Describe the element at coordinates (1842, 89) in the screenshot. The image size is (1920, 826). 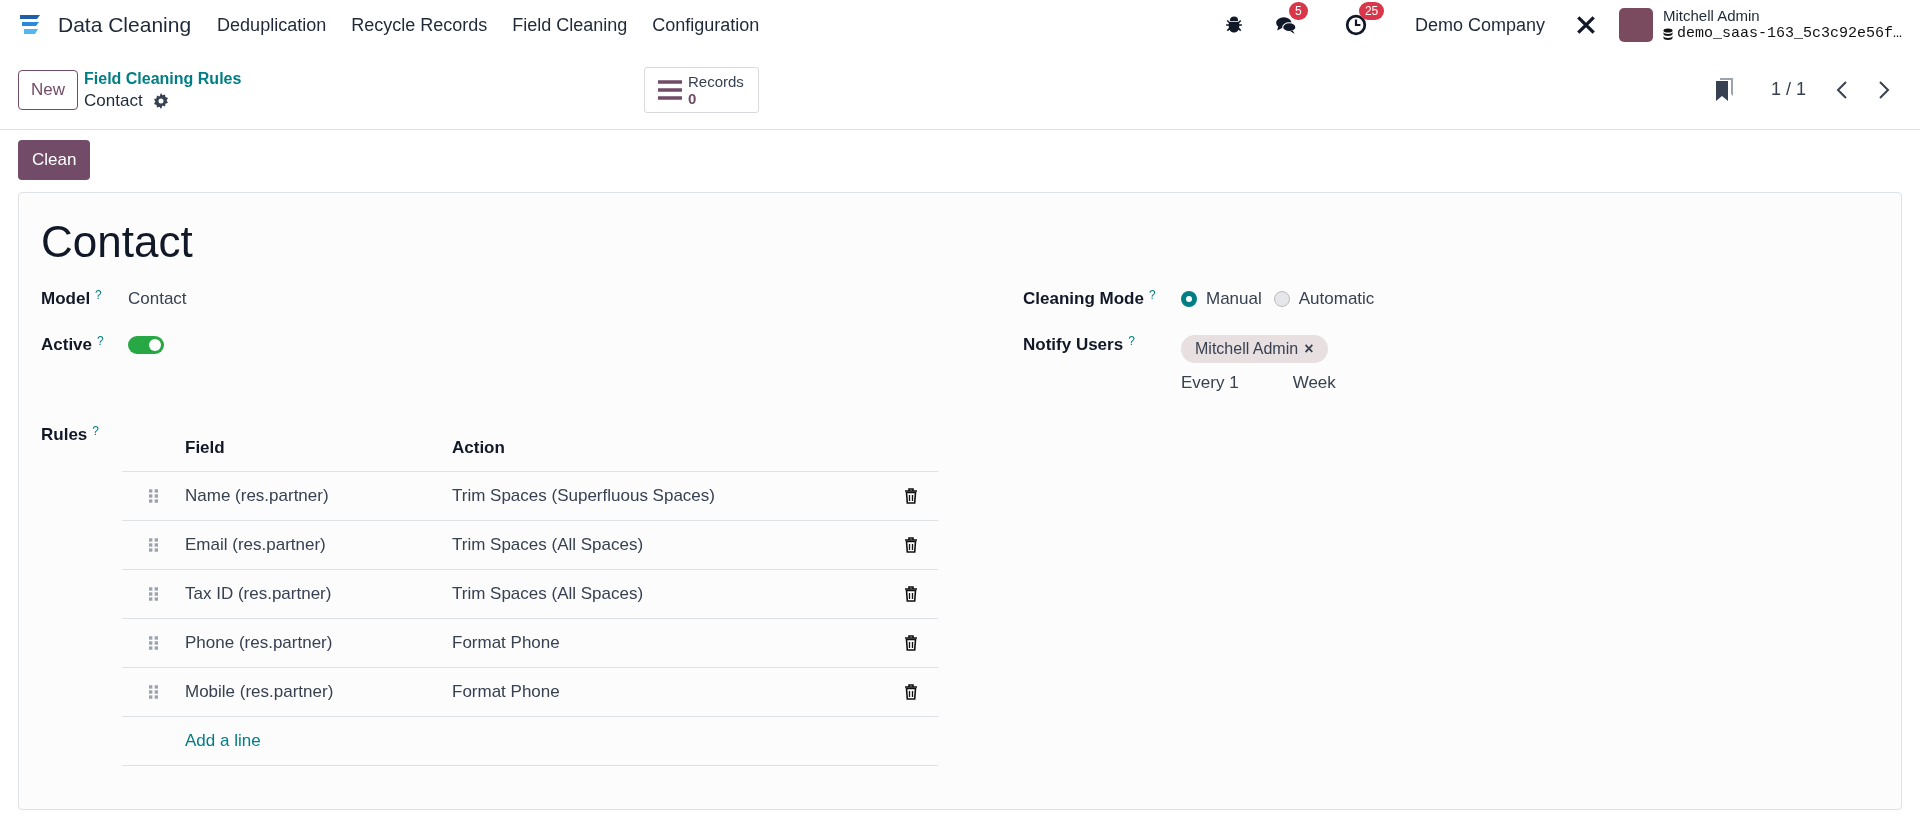
I see `previous-icon` at that location.